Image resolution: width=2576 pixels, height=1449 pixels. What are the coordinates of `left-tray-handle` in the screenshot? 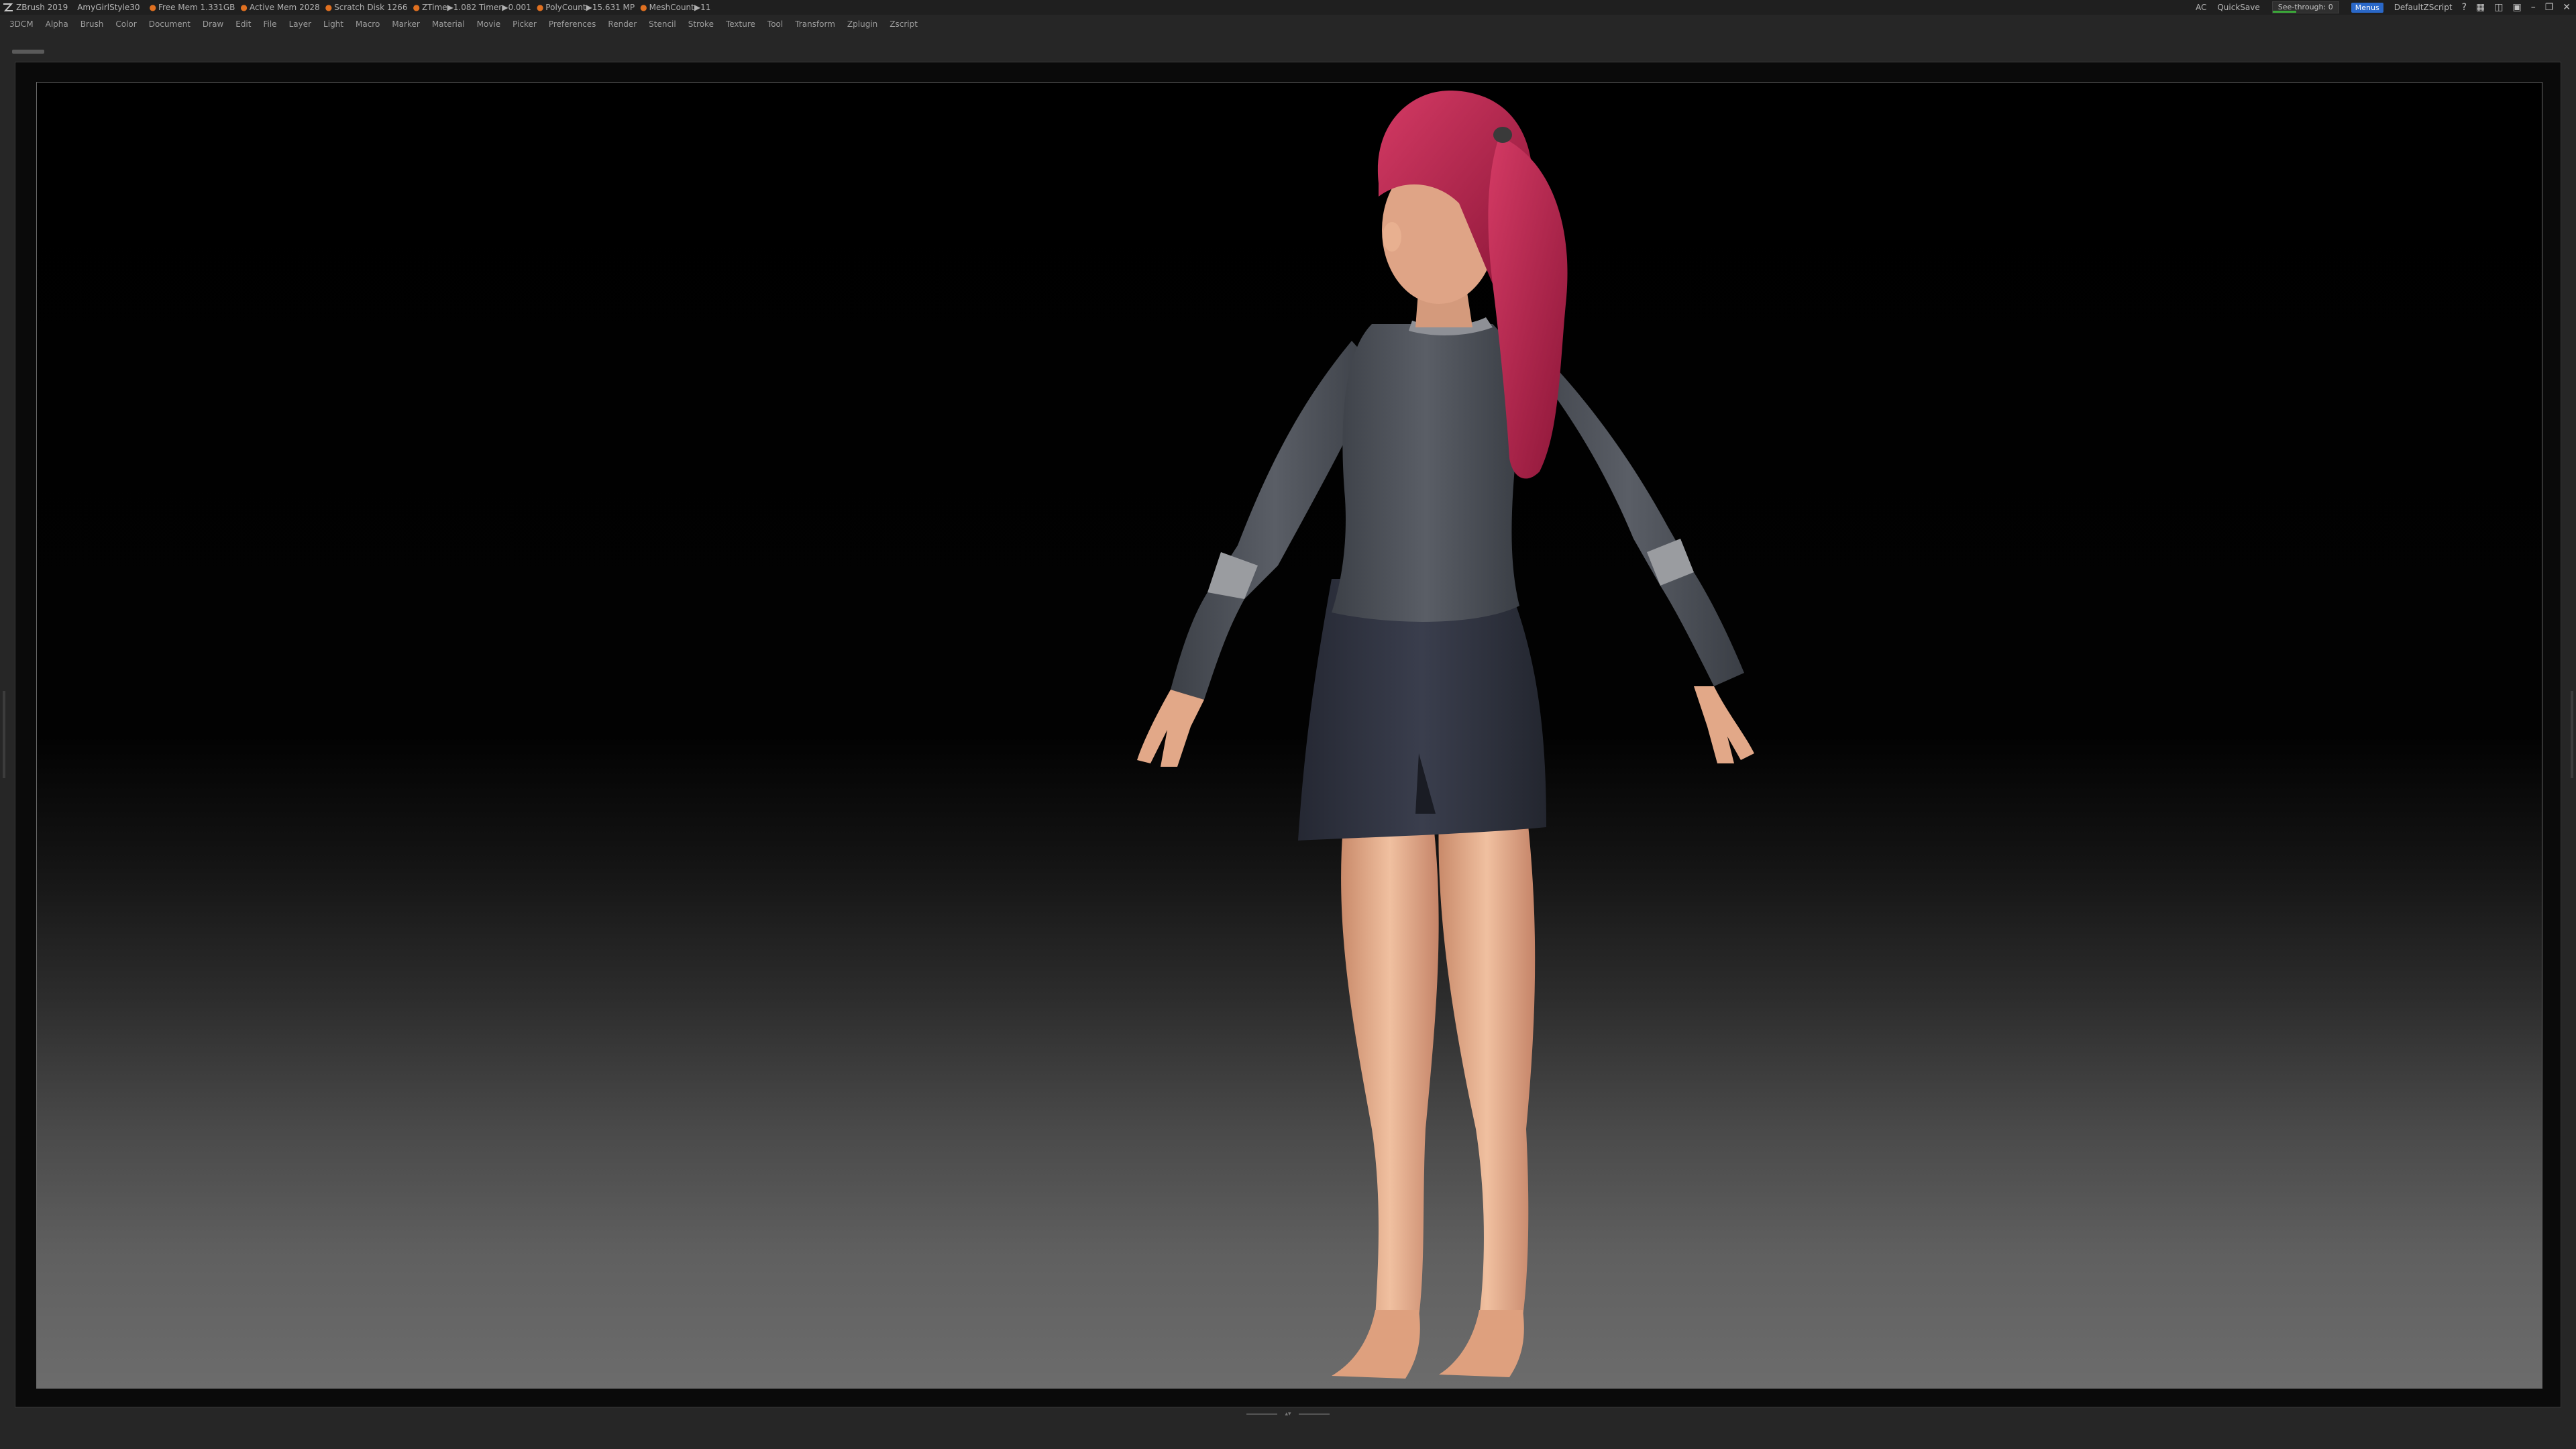 It's located at (4, 734).